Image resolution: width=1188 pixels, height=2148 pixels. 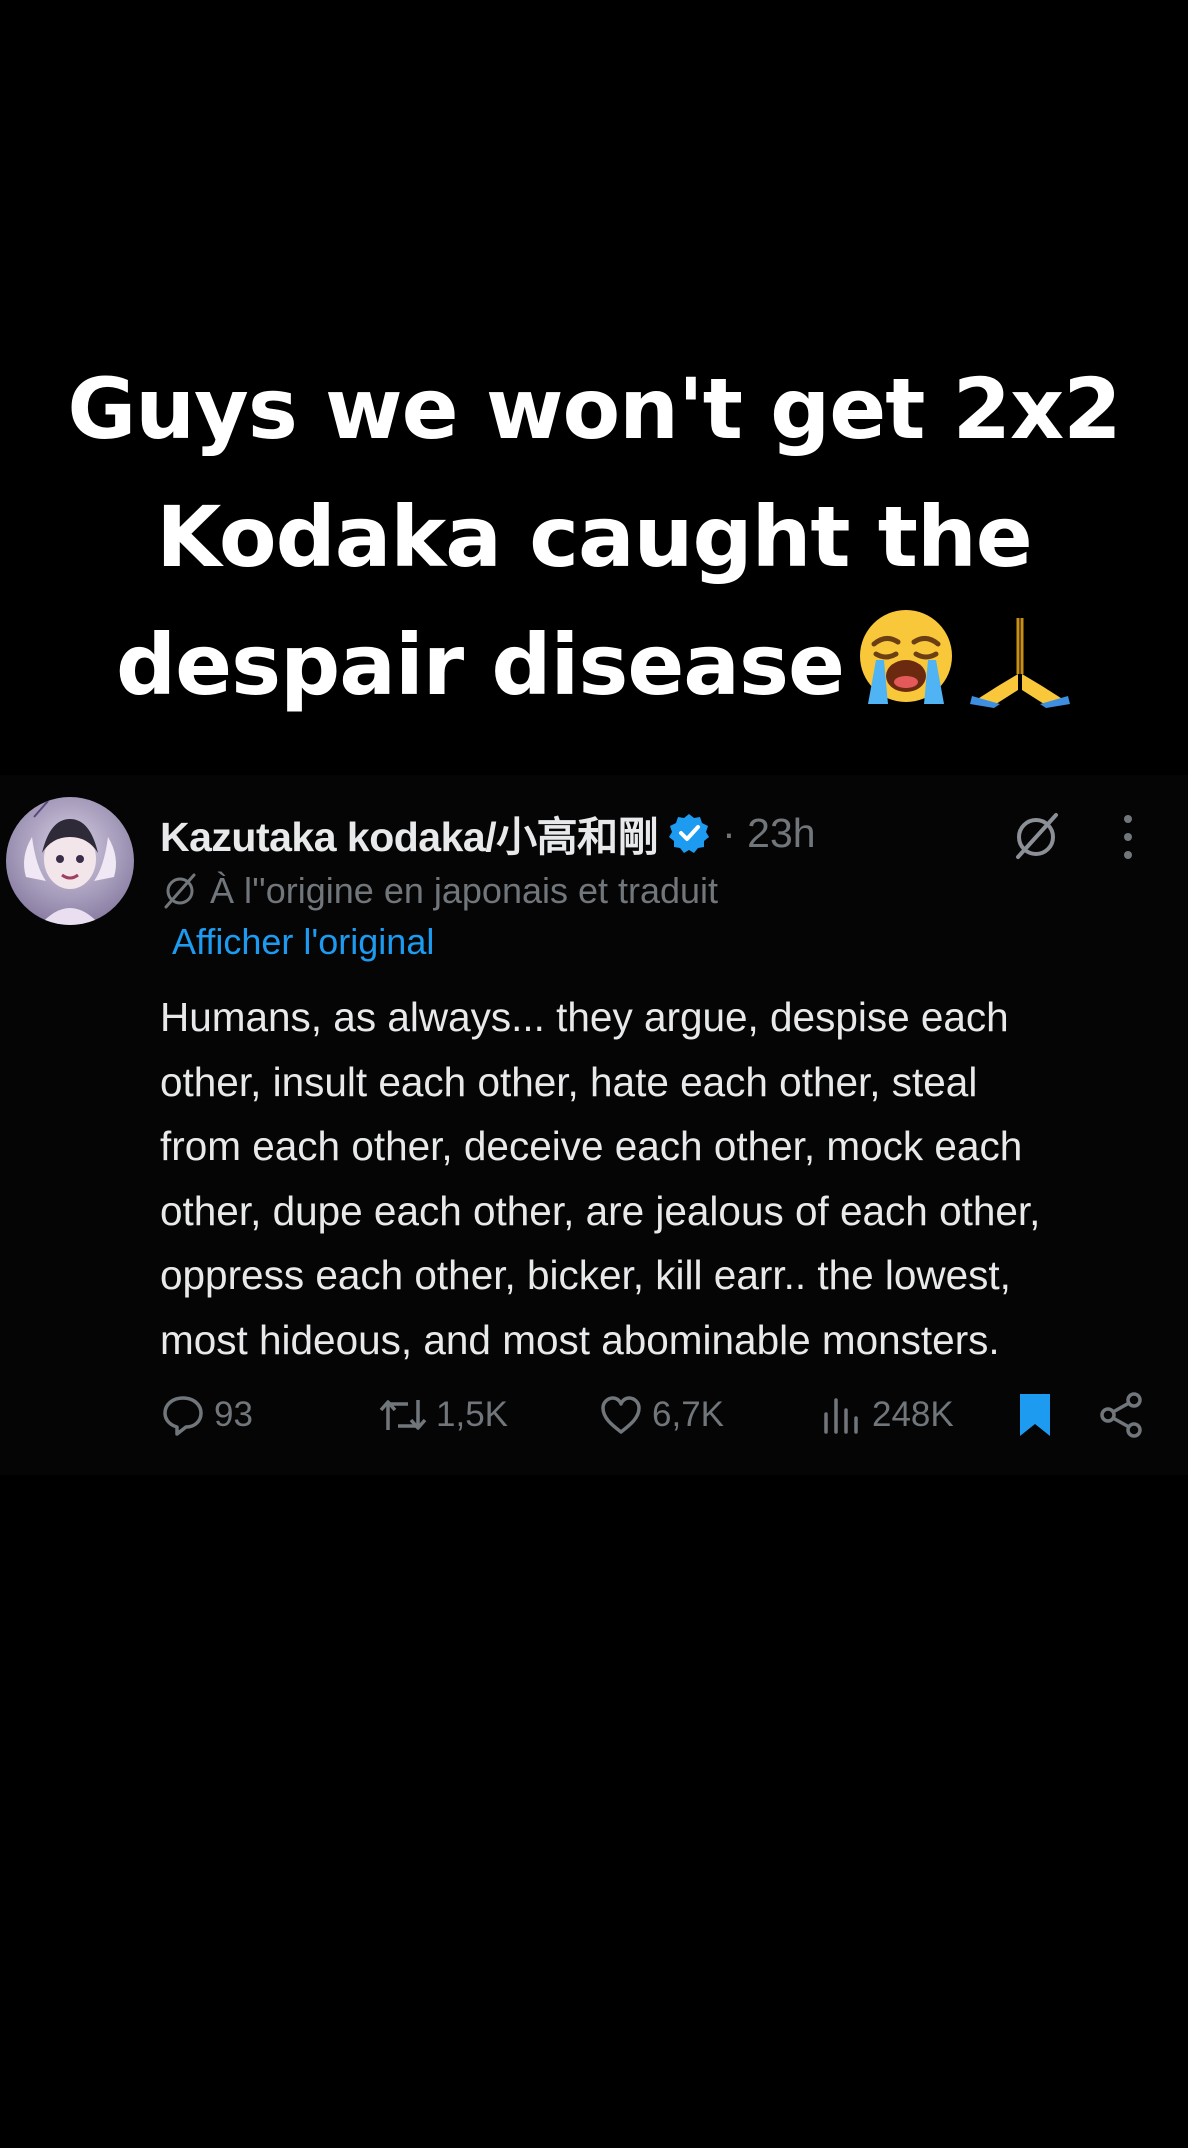 What do you see at coordinates (303, 942) in the screenshot?
I see `show-original-link: Afficher l'original` at bounding box center [303, 942].